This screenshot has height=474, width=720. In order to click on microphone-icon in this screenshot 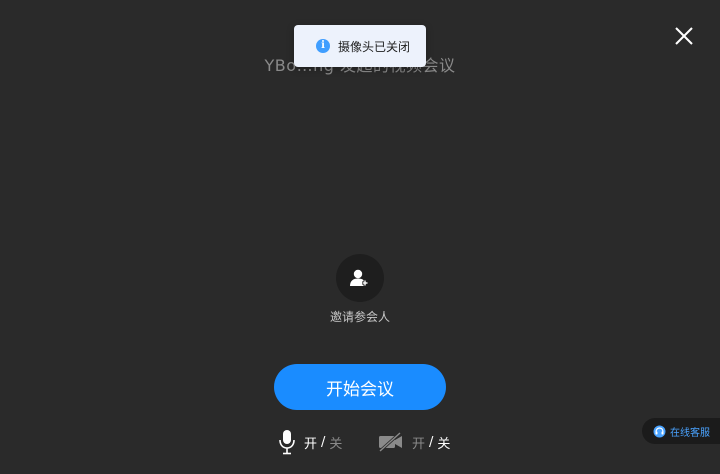, I will do `click(287, 442)`.